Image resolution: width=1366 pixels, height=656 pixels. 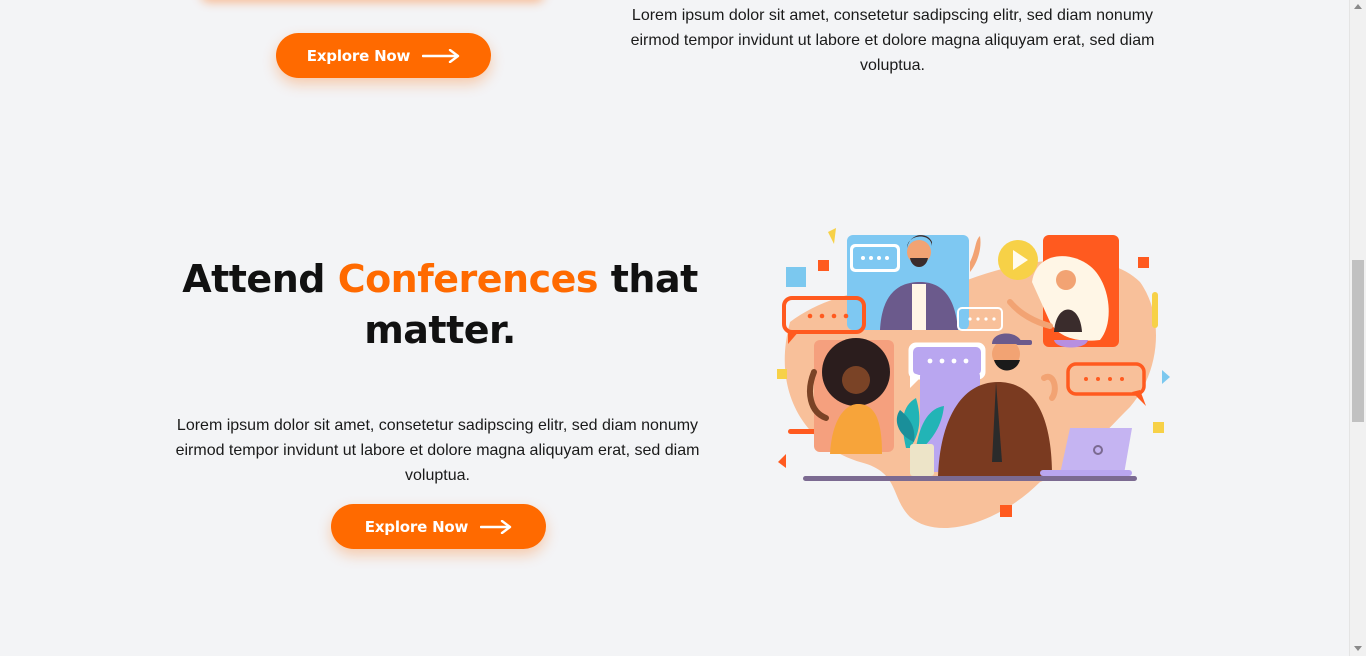 I want to click on desk-line, so click(x=970, y=478).